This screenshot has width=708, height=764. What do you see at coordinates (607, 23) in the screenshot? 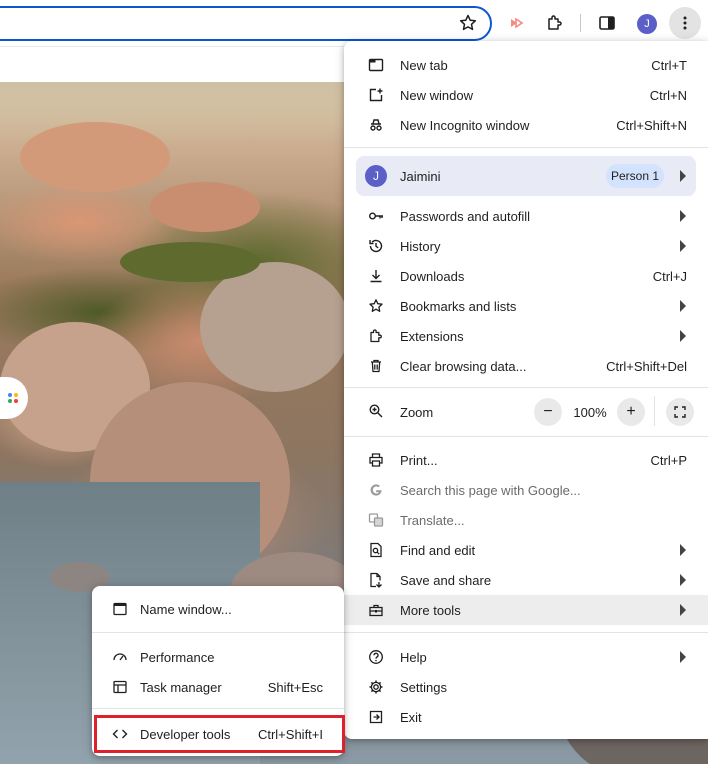
I see `side-panel-icon` at bounding box center [607, 23].